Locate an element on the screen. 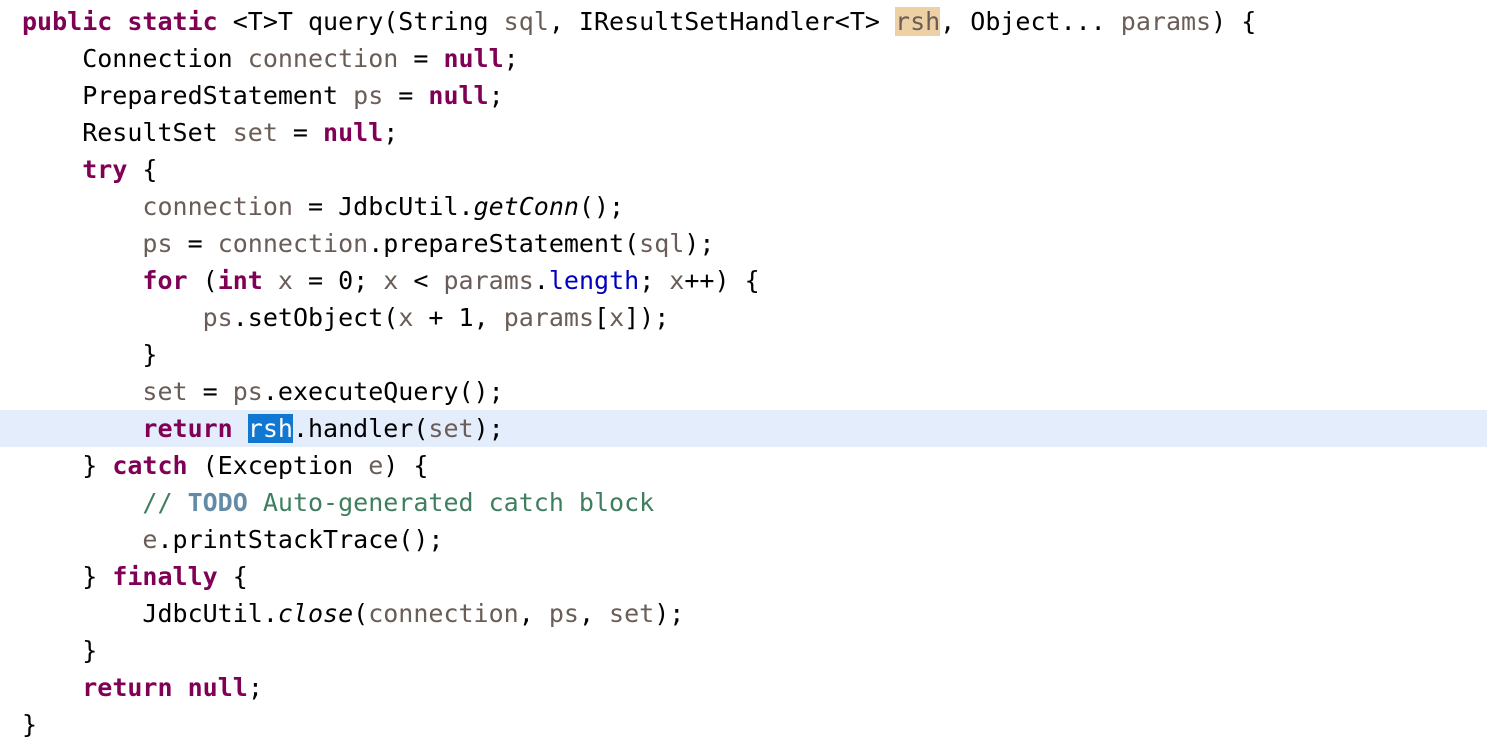 This screenshot has height=744, width=1487. code-line: set = ps.executeQuery(); is located at coordinates (743, 391).